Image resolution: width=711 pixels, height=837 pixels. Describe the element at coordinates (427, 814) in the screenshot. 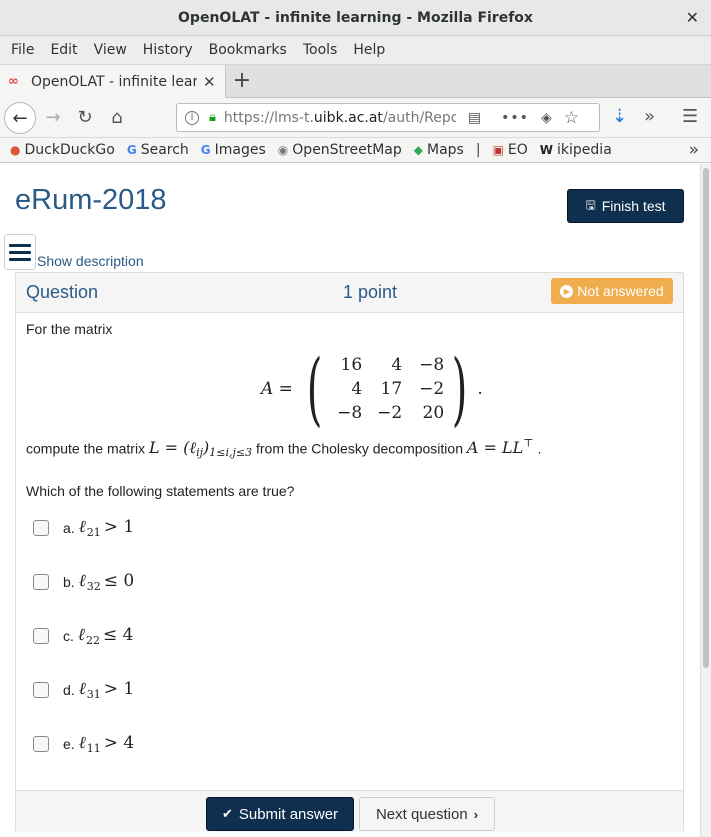

I see `next-question-button: Next question ›` at that location.